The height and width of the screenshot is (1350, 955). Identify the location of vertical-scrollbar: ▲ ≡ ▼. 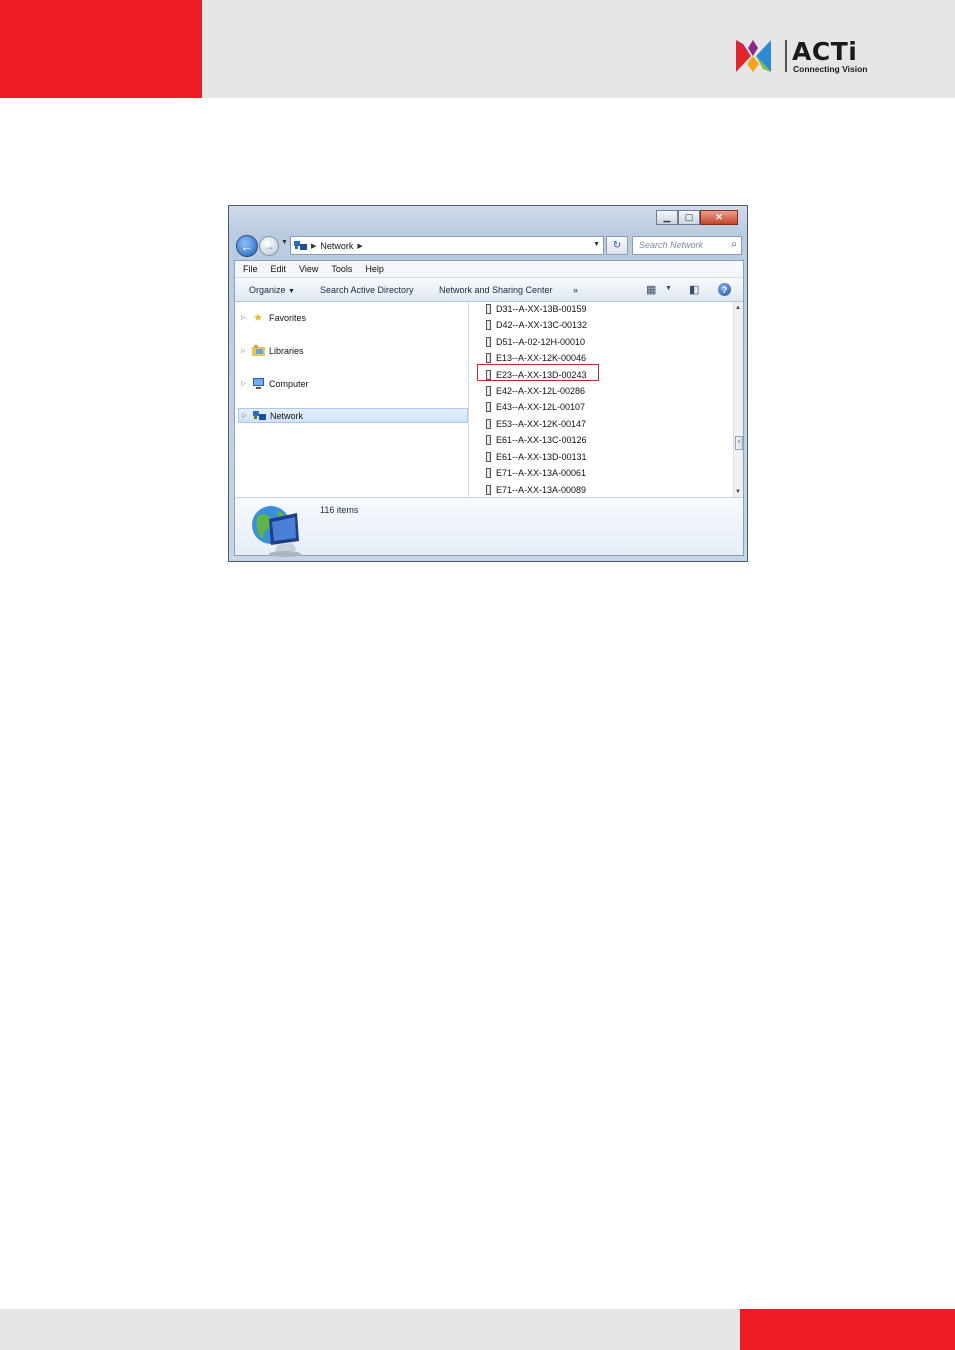
(738, 399).